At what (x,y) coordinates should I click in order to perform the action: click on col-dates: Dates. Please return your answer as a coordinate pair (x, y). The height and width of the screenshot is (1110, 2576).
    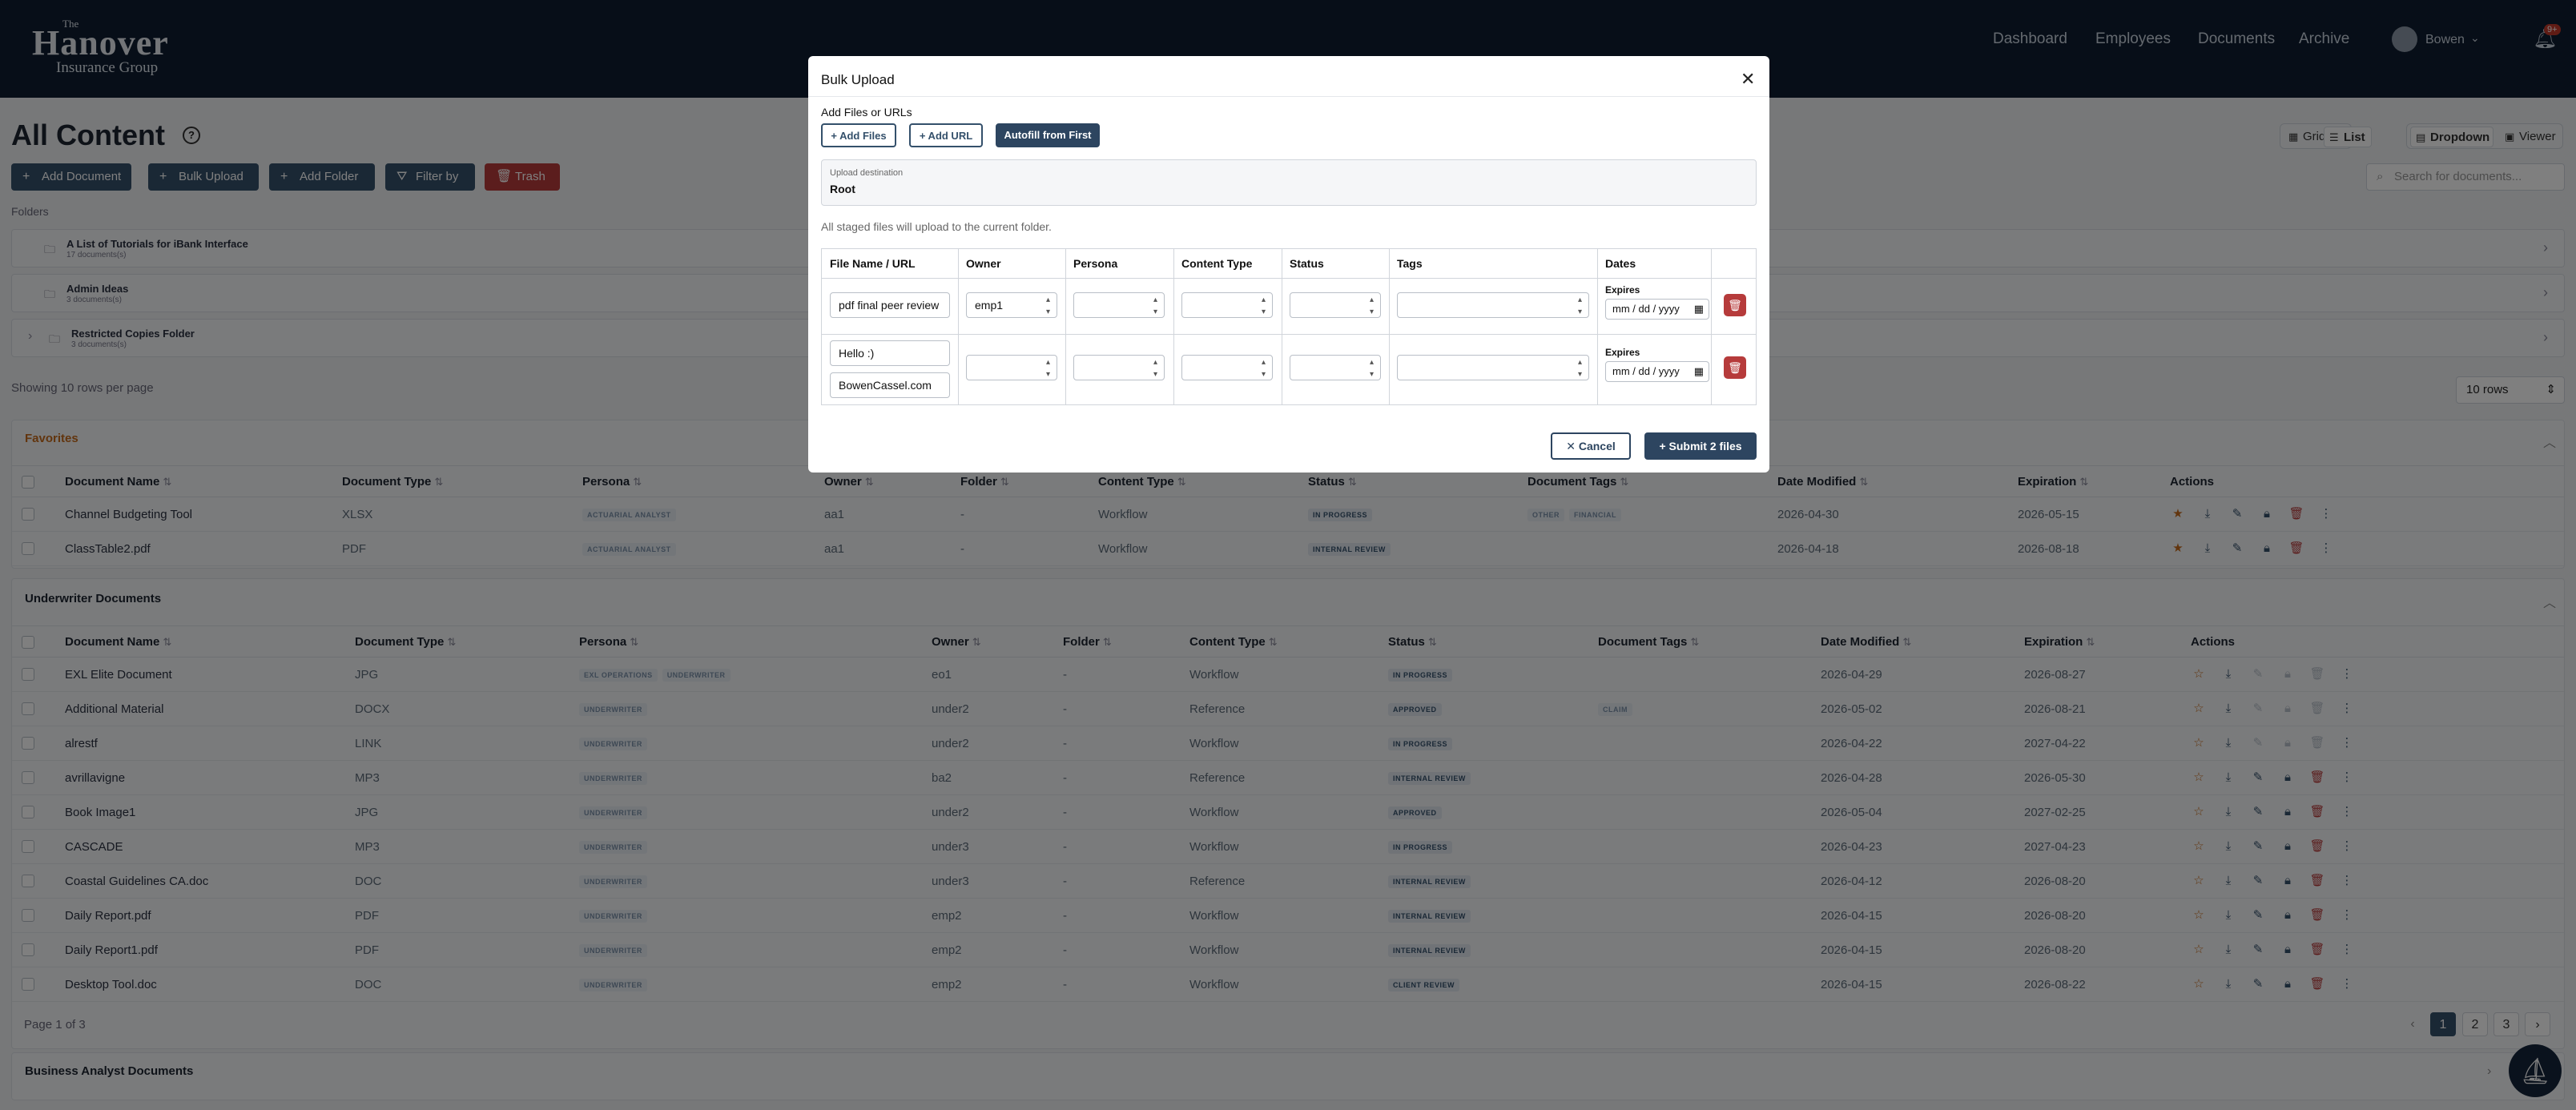
    Looking at the image, I should click on (1620, 263).